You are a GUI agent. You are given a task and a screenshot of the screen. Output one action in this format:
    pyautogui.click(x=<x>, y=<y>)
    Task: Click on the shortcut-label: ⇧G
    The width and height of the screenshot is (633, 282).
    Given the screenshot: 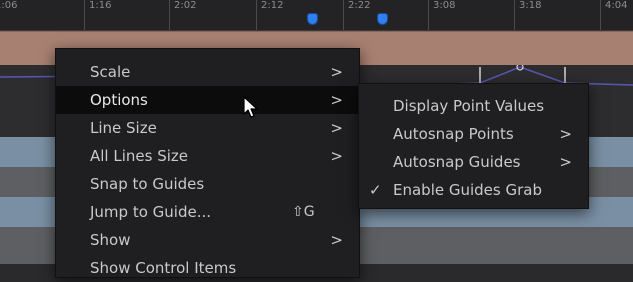 What is the action you would take?
    pyautogui.click(x=303, y=212)
    